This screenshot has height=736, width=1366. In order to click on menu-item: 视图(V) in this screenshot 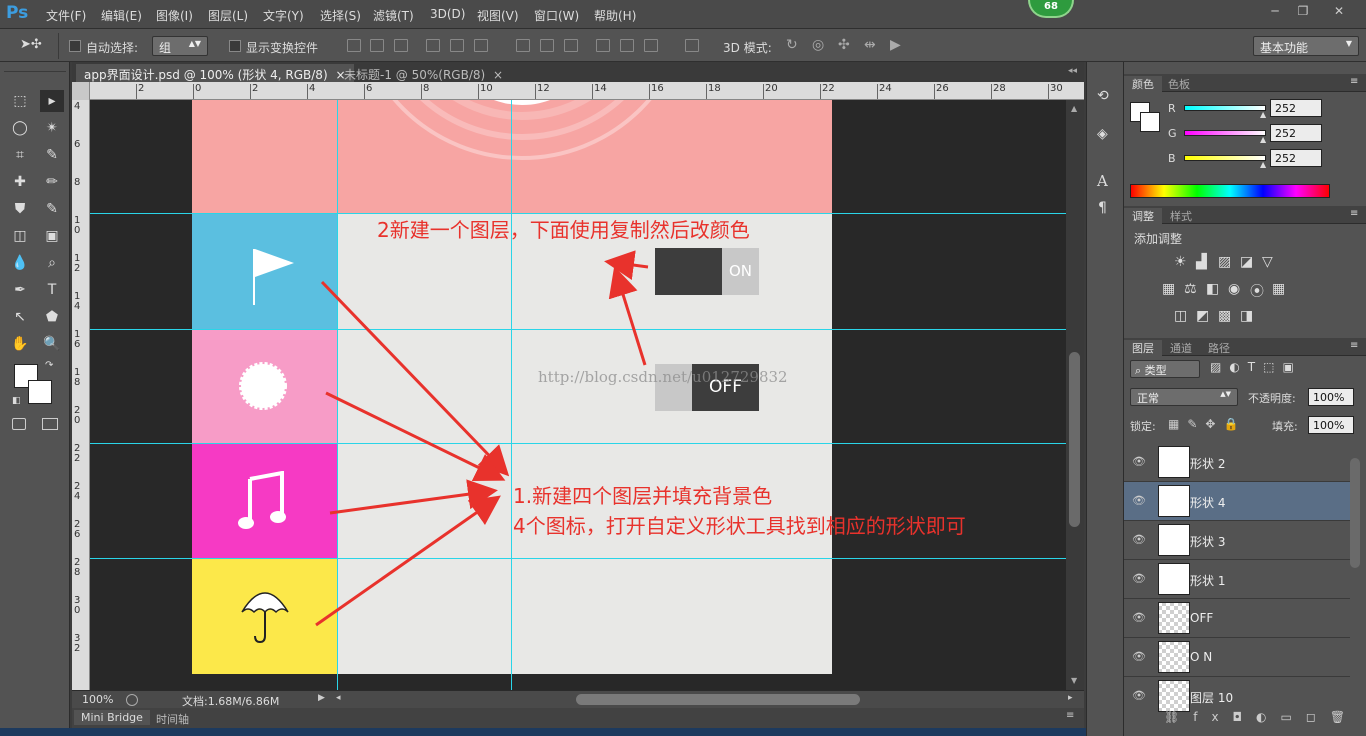, I will do `click(498, 15)`.